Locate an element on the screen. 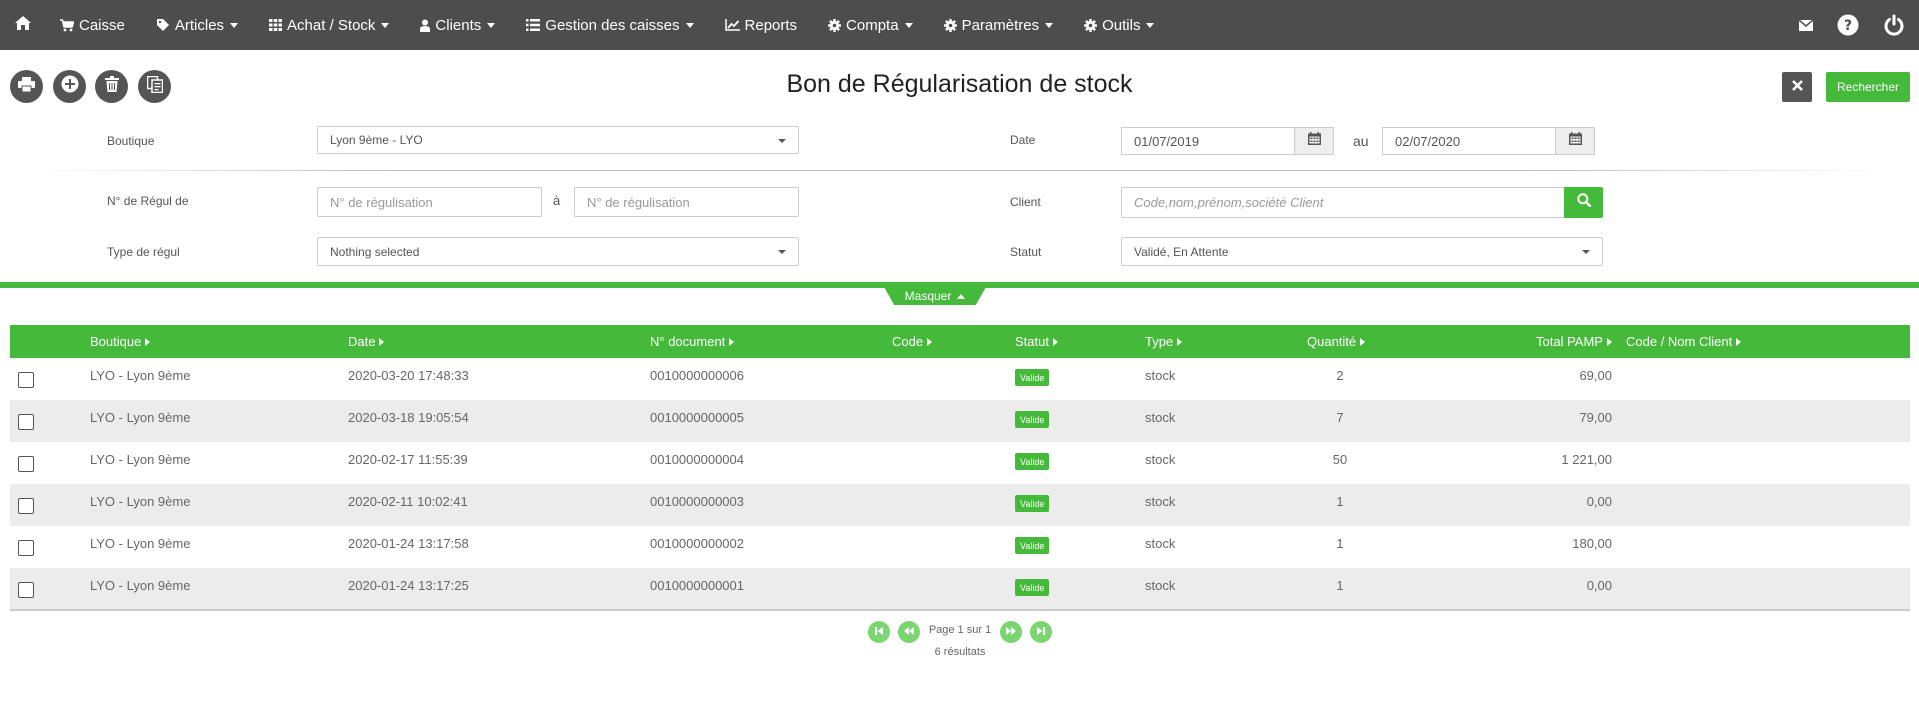  nav-item-compta: Compta is located at coordinates (870, 25).